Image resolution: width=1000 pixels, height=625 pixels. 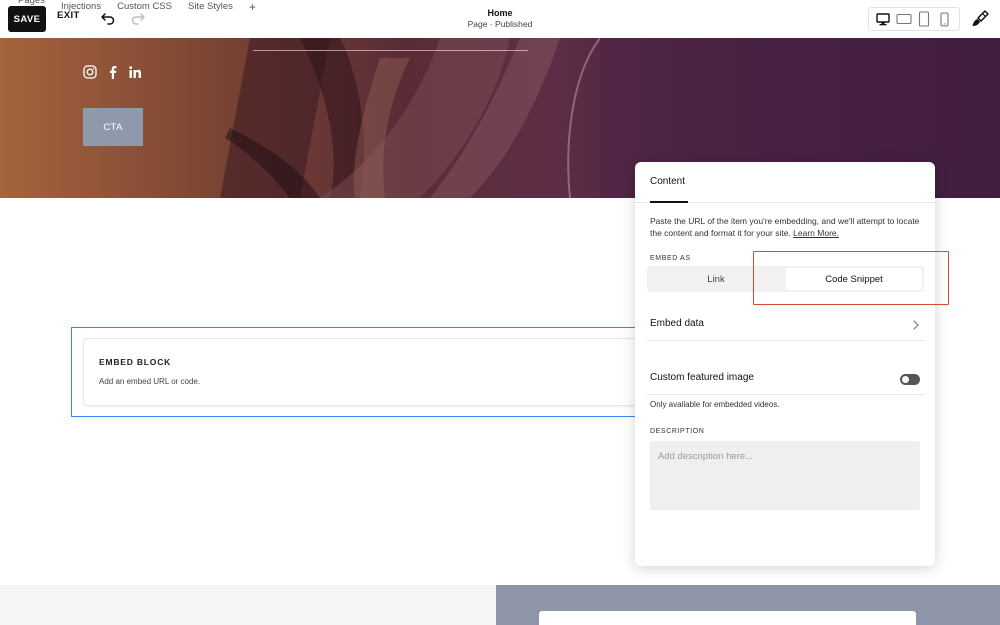 I want to click on tab-site-styles: Site Styles, so click(x=210, y=7).